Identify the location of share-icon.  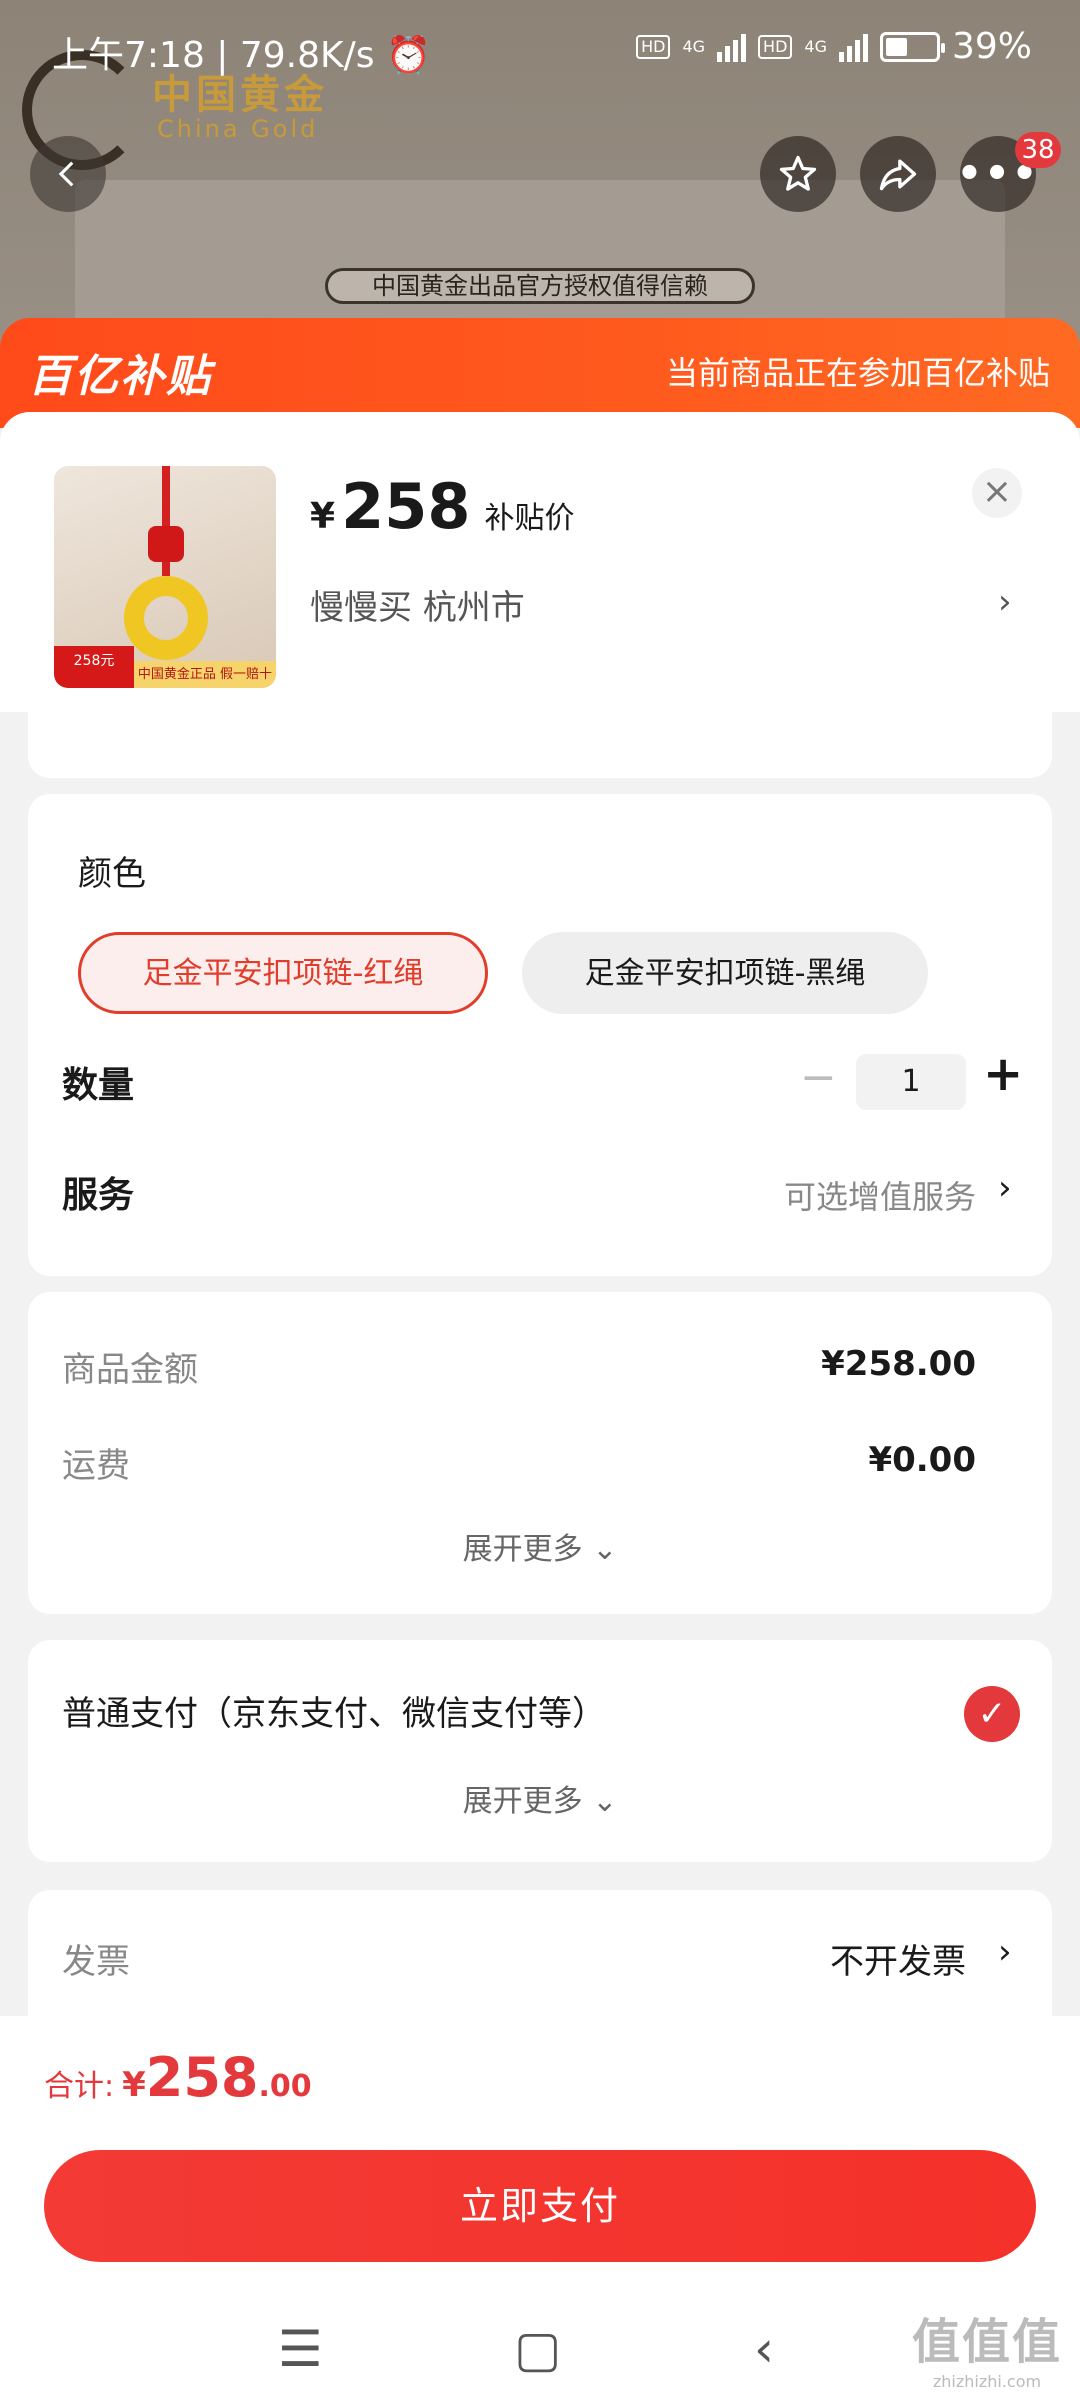
(898, 175).